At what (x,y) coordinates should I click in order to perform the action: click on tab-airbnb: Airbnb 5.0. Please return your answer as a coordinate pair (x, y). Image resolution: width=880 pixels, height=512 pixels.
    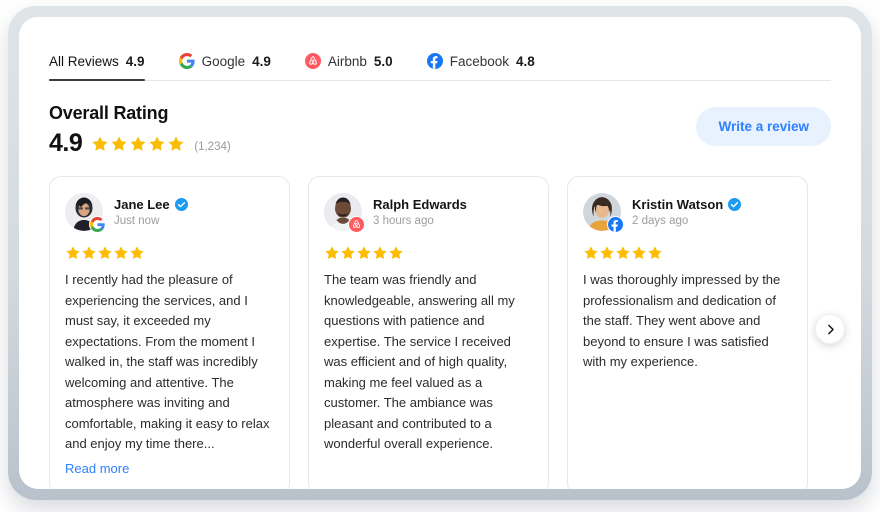
    Looking at the image, I should click on (348, 66).